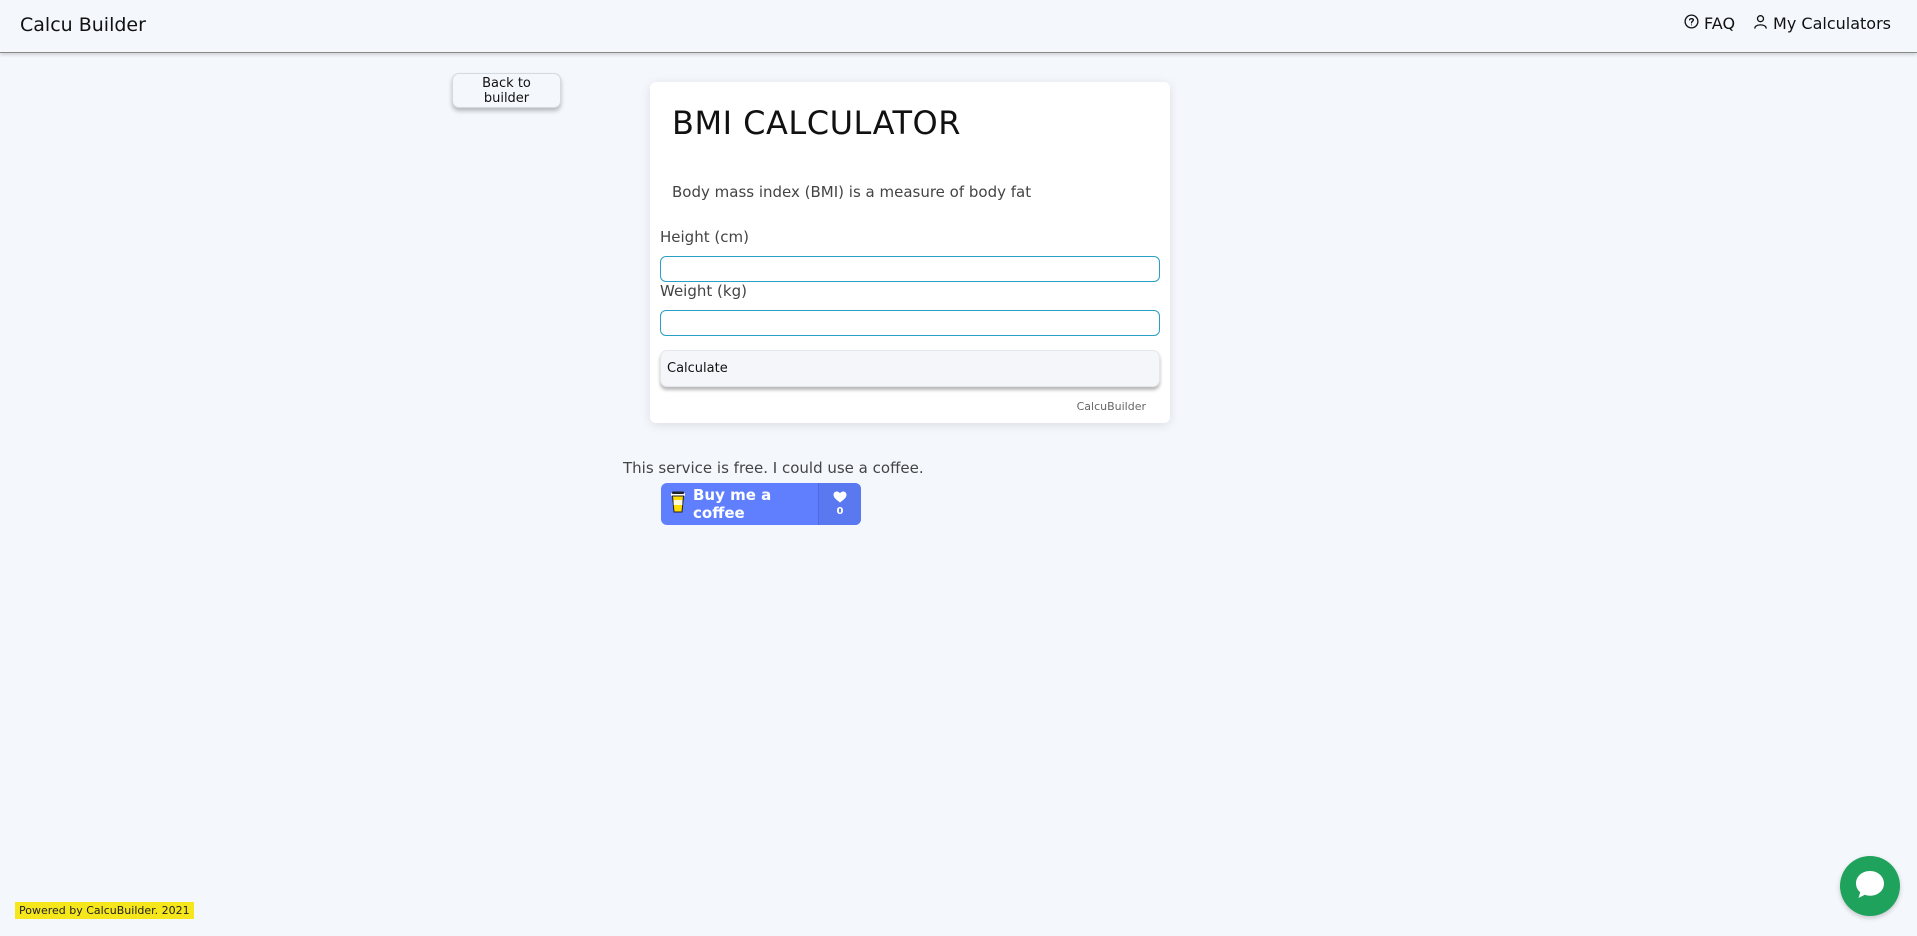 The width and height of the screenshot is (1917, 936). Describe the element at coordinates (1832, 23) in the screenshot. I see `my-calculators-label: My Calculators` at that location.